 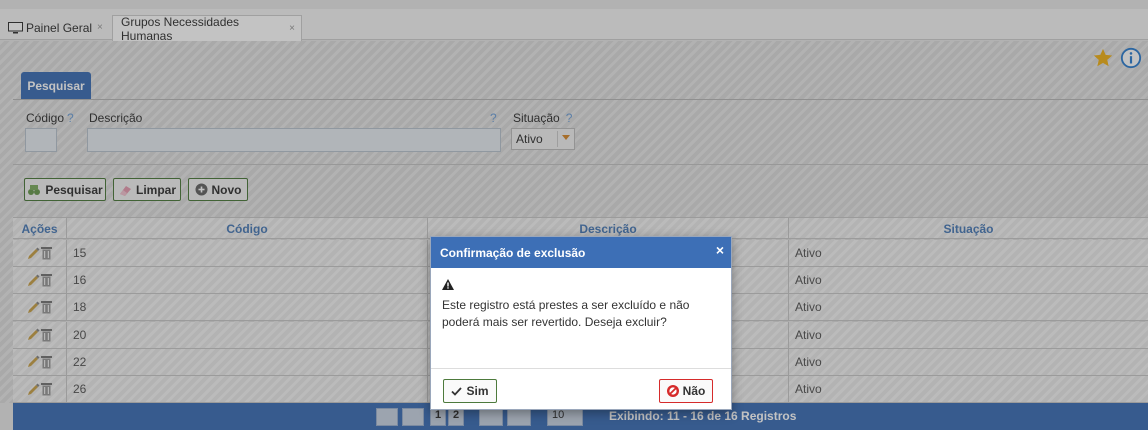 What do you see at coordinates (581, 368) in the screenshot?
I see `divider` at bounding box center [581, 368].